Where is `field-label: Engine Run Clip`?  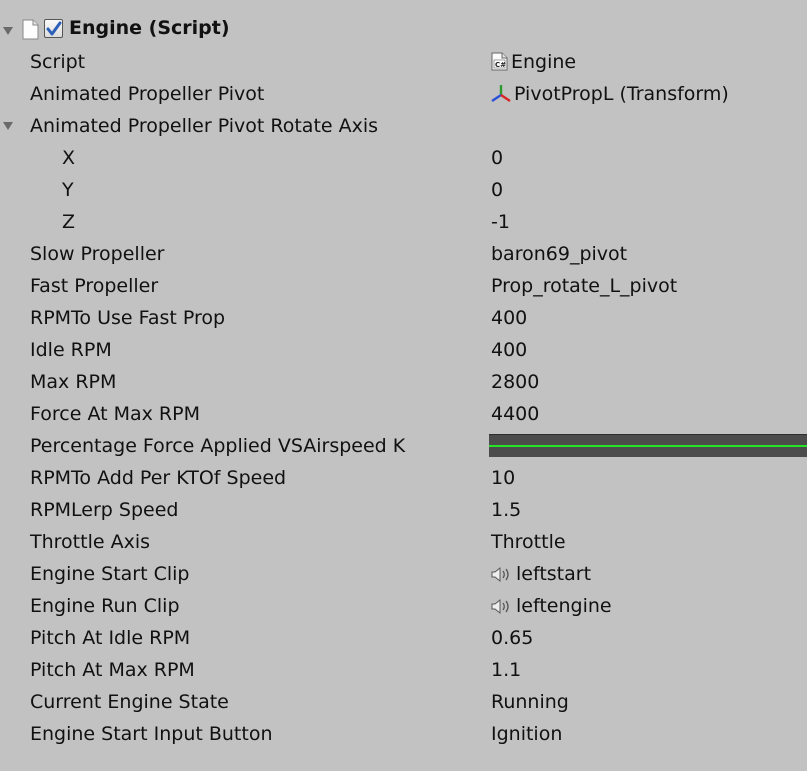 field-label: Engine Run Clip is located at coordinates (105, 606).